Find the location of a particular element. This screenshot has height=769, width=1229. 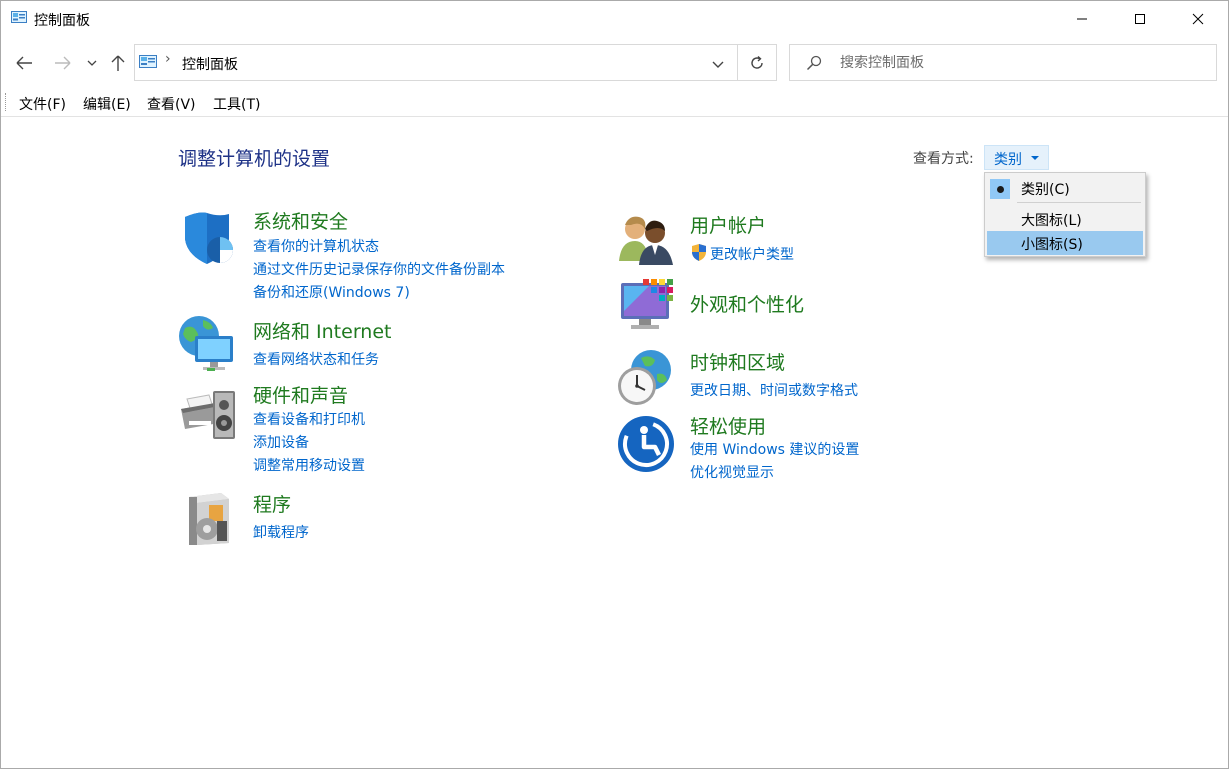

link-change-account-type: 更改帐户类型 is located at coordinates (752, 254).